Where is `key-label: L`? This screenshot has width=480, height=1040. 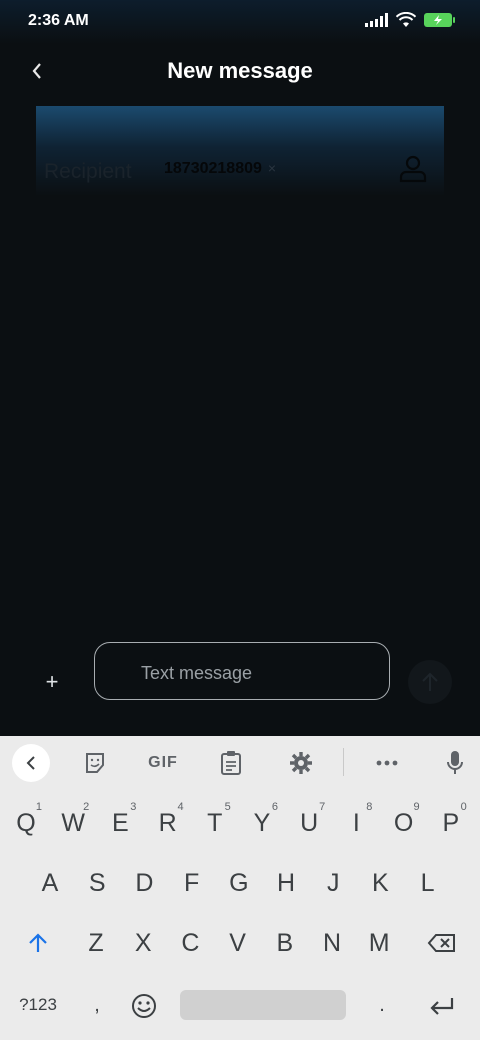 key-label: L is located at coordinates (427, 882).